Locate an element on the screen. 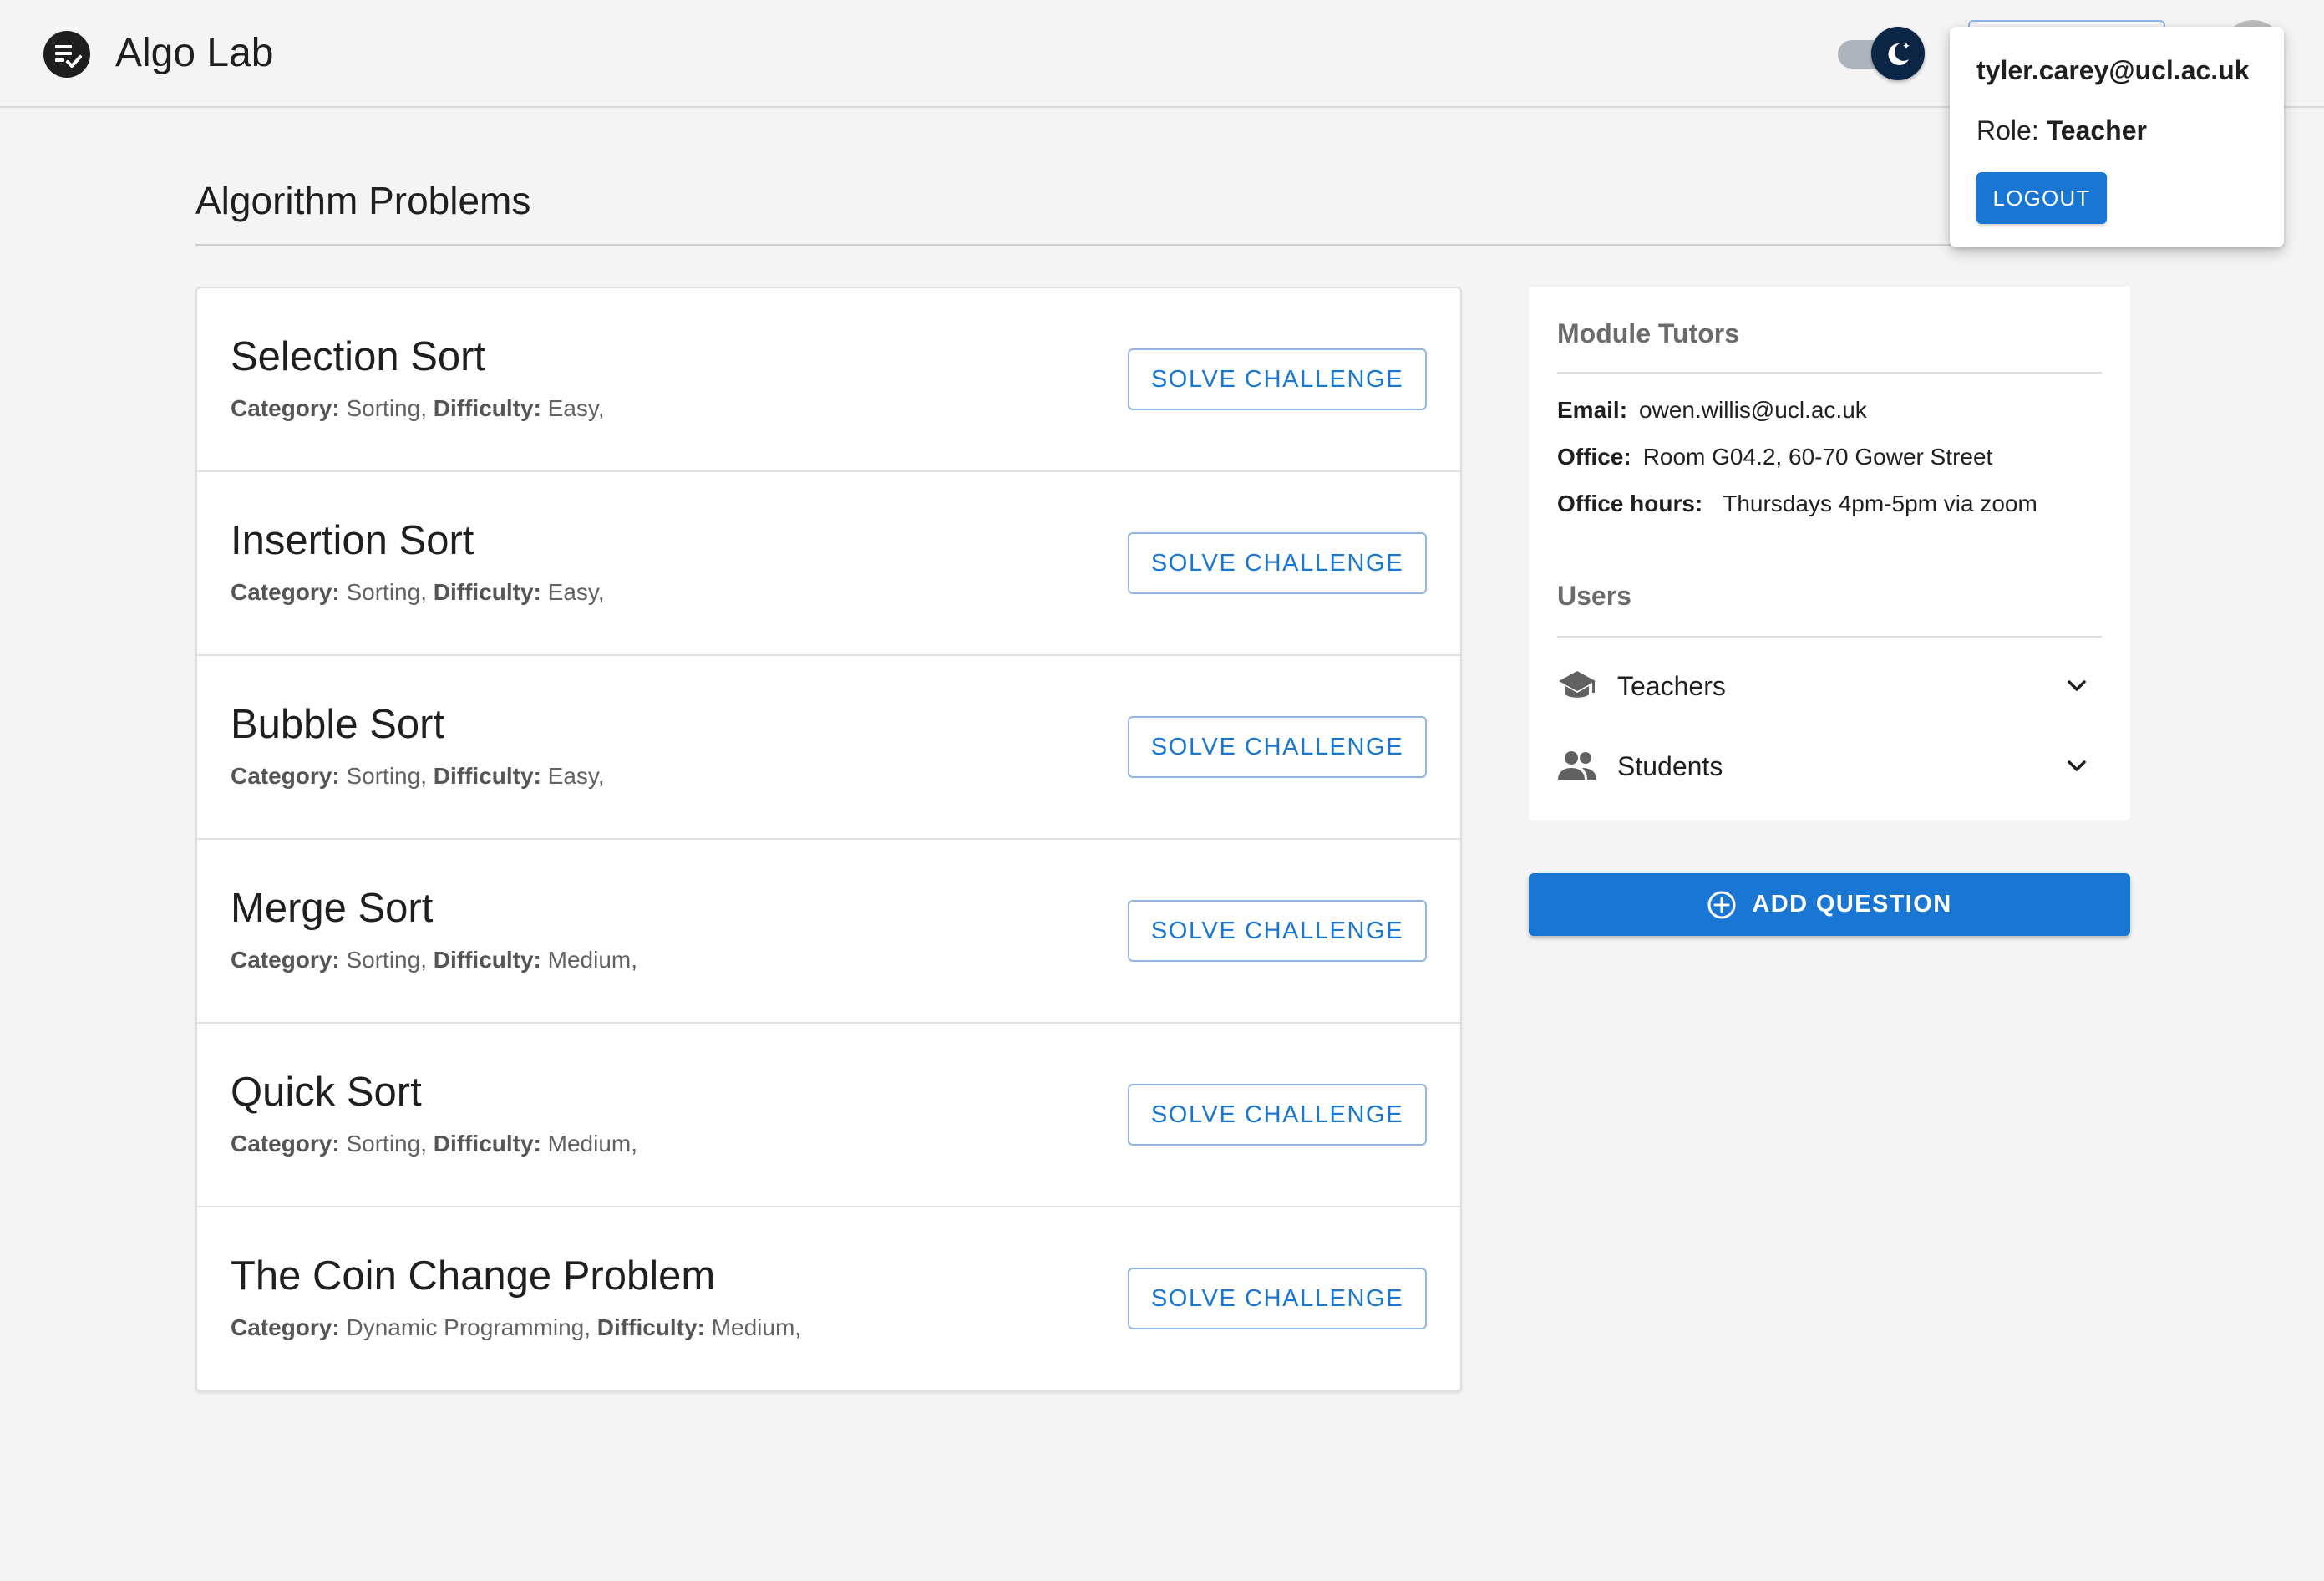 This screenshot has width=2324, height=1581. add-question-button: ADD QUESTION is located at coordinates (1829, 904).